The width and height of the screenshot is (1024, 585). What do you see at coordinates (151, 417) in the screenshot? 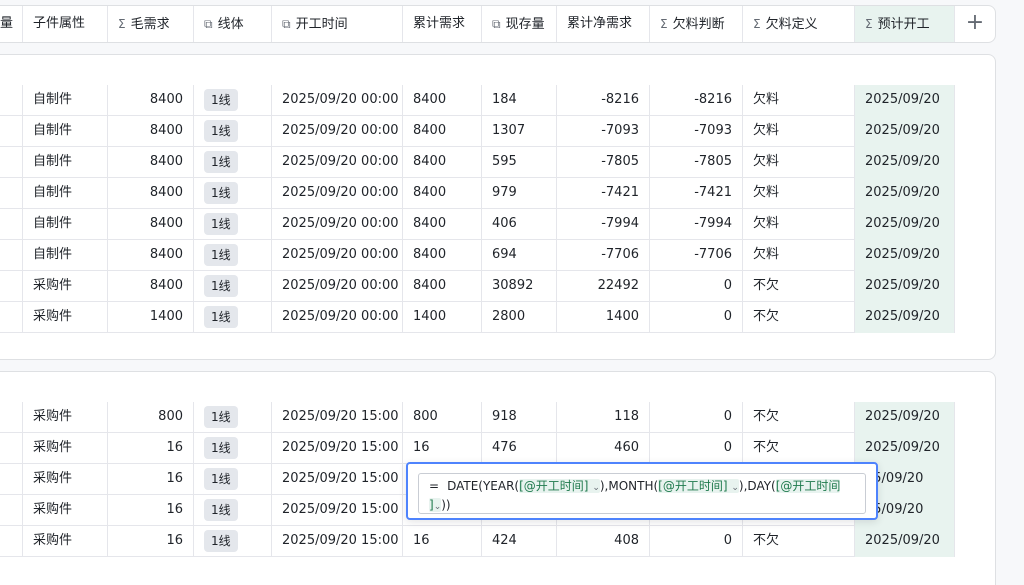
I see `cell-gross-demand: 800` at bounding box center [151, 417].